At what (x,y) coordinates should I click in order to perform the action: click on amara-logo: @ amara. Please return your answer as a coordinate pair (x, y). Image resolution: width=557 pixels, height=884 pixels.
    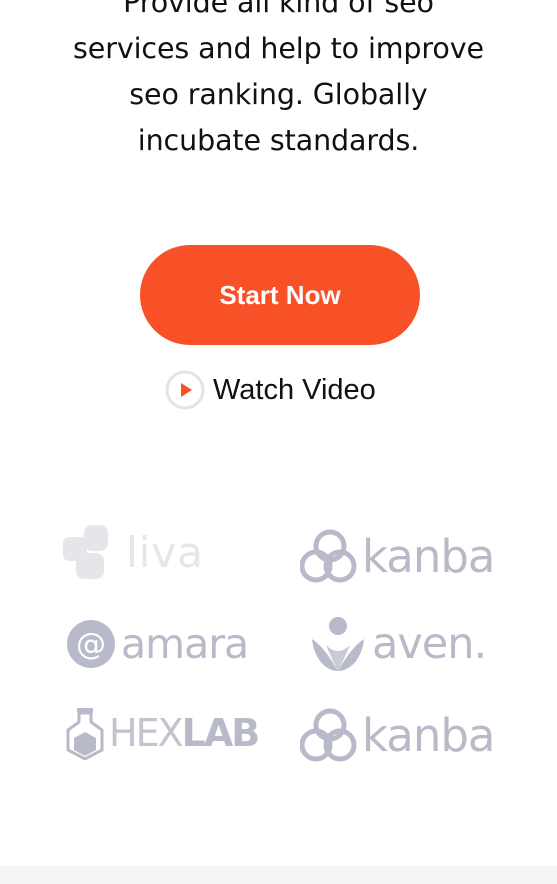
    Looking at the image, I should click on (157, 644).